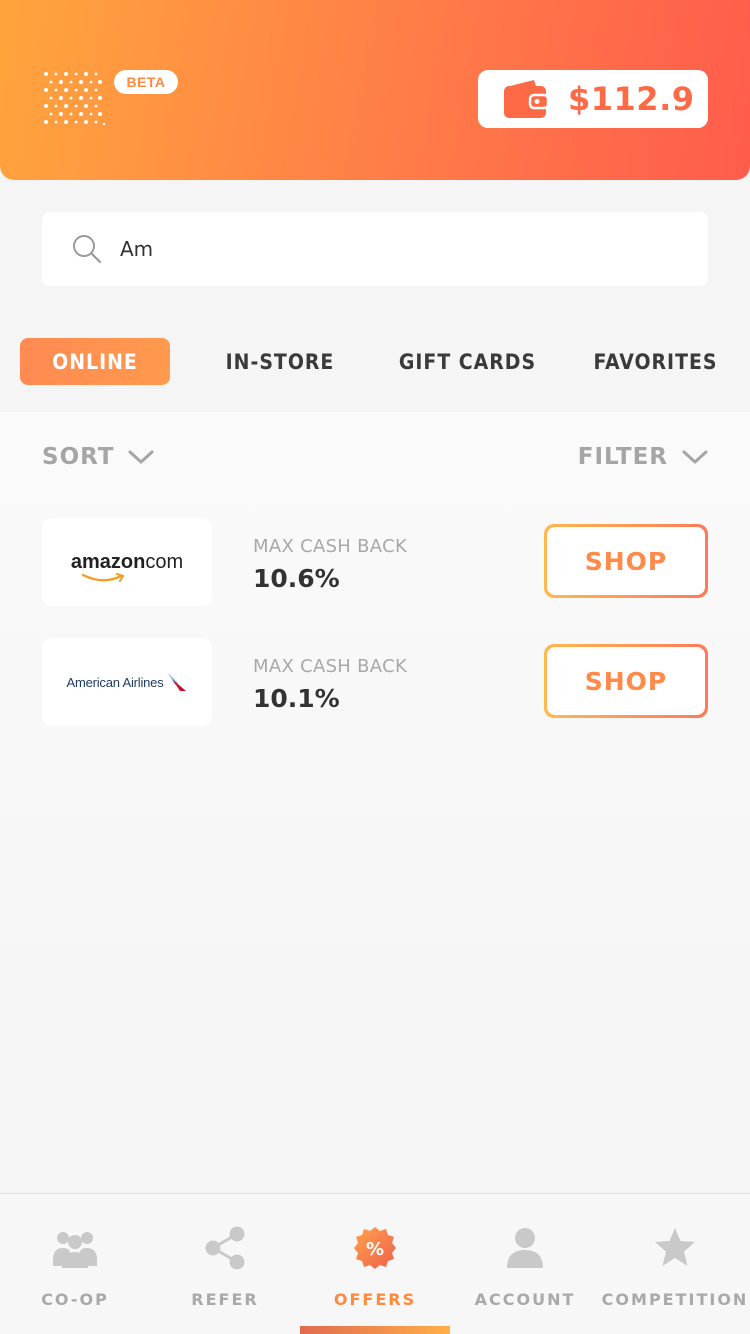 Image resolution: width=750 pixels, height=1334 pixels. Describe the element at coordinates (127, 566) in the screenshot. I see `amazon-logo: amazoncom` at that location.